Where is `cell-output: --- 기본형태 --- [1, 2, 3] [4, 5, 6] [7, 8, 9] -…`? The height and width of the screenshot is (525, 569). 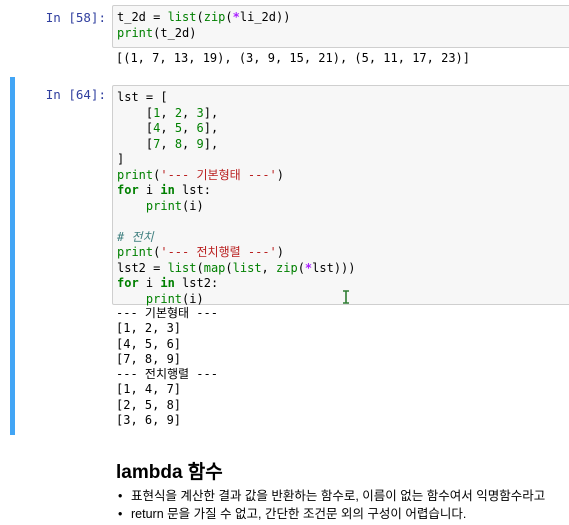 cell-output: --- 기본형태 --- [1, 2, 3] [4, 5, 6] [7, 8, 9] -… is located at coordinates (167, 367).